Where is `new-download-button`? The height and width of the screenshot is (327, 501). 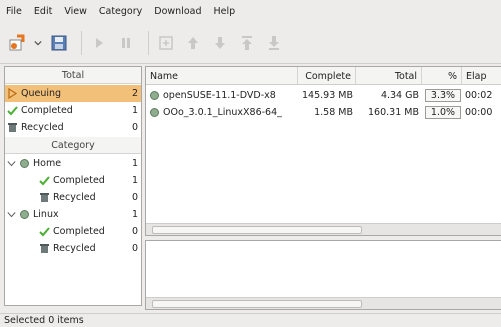
new-download-button is located at coordinates (17, 43).